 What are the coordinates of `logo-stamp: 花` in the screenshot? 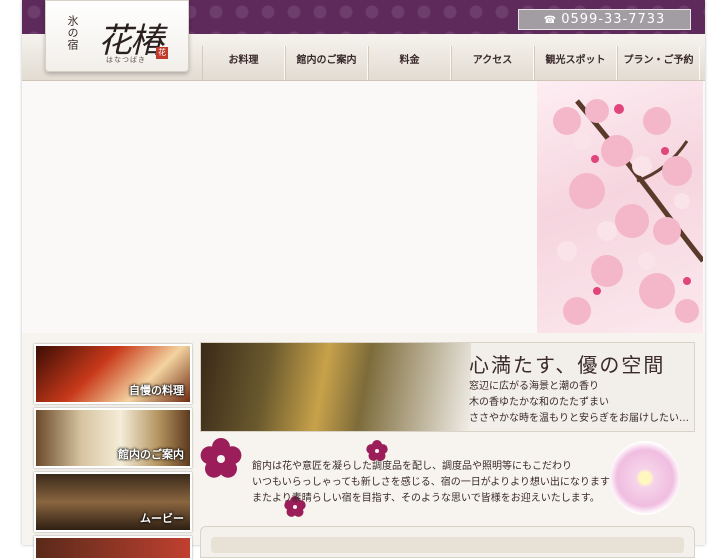 It's located at (162, 53).